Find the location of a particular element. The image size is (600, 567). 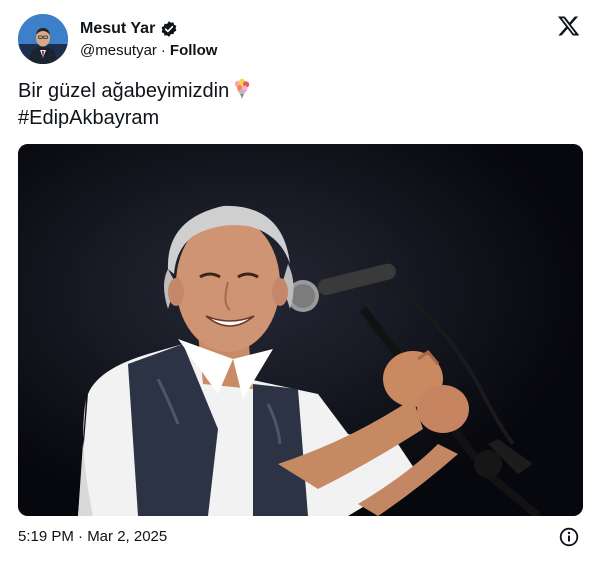

follow-button: Follow is located at coordinates (194, 50).